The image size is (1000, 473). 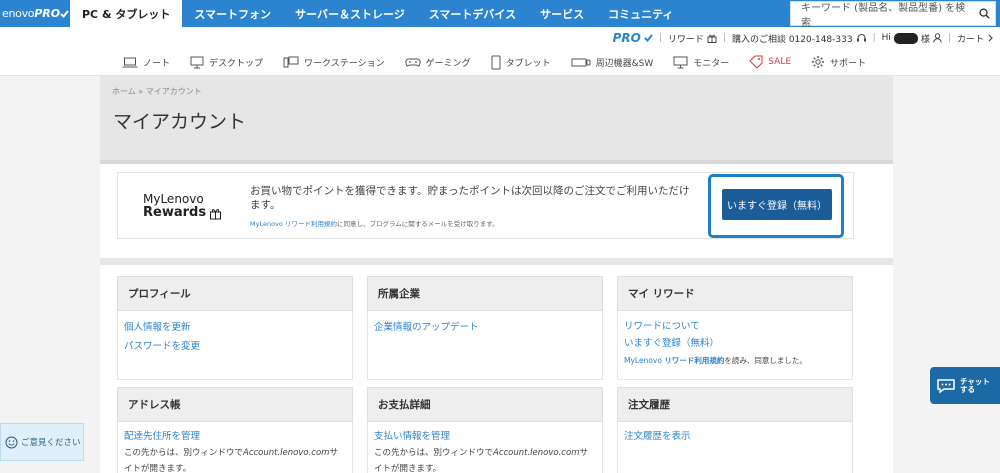 What do you see at coordinates (984, 13) in the screenshot?
I see `search-icon` at bounding box center [984, 13].